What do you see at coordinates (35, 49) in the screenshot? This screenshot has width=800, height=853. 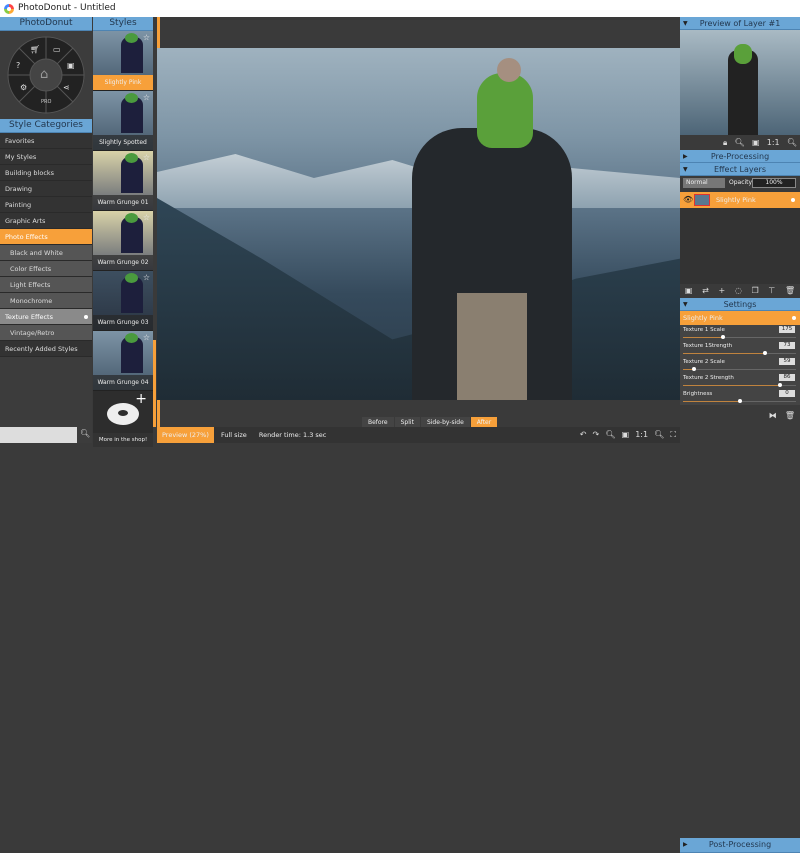 I see `cart-icon: 🛒︎` at bounding box center [35, 49].